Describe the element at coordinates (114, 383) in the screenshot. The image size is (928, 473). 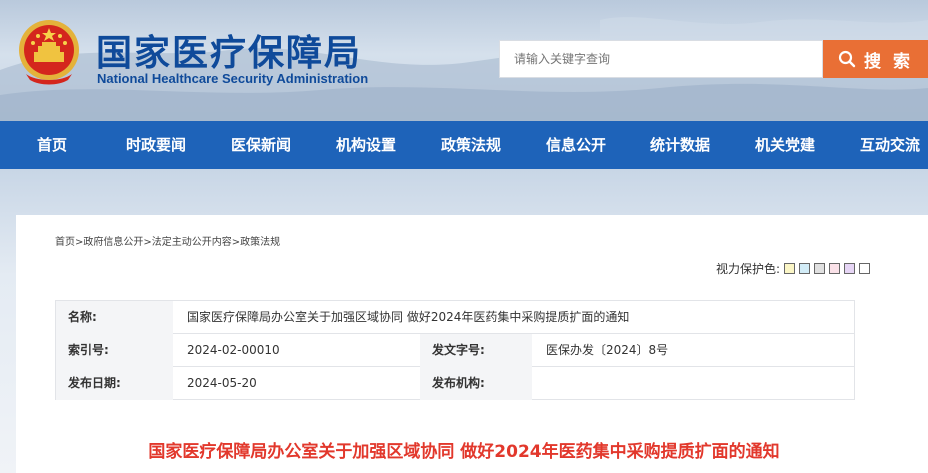
I see `publish-date-label: 发布日期:` at that location.